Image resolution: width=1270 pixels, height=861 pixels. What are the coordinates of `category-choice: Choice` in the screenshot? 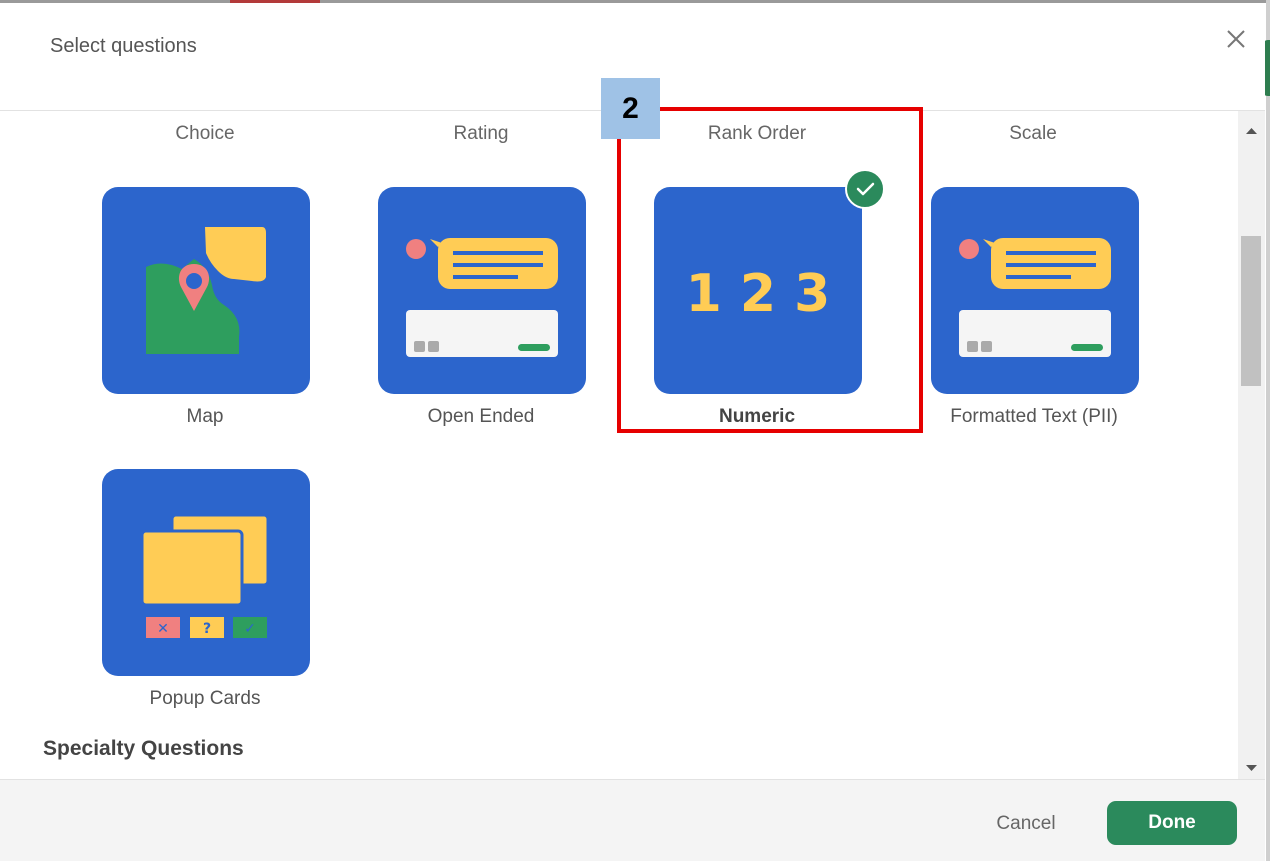 It's located at (205, 134).